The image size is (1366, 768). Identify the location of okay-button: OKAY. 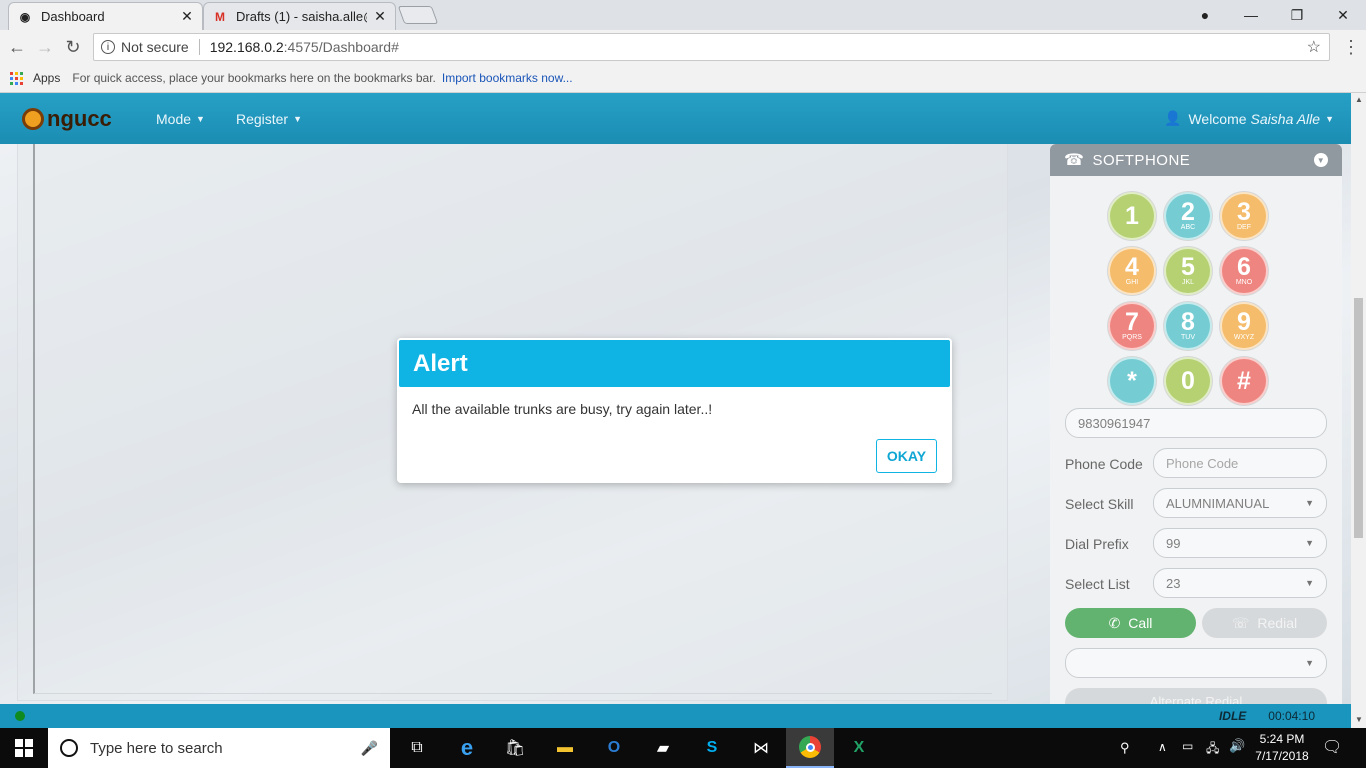
(906, 456).